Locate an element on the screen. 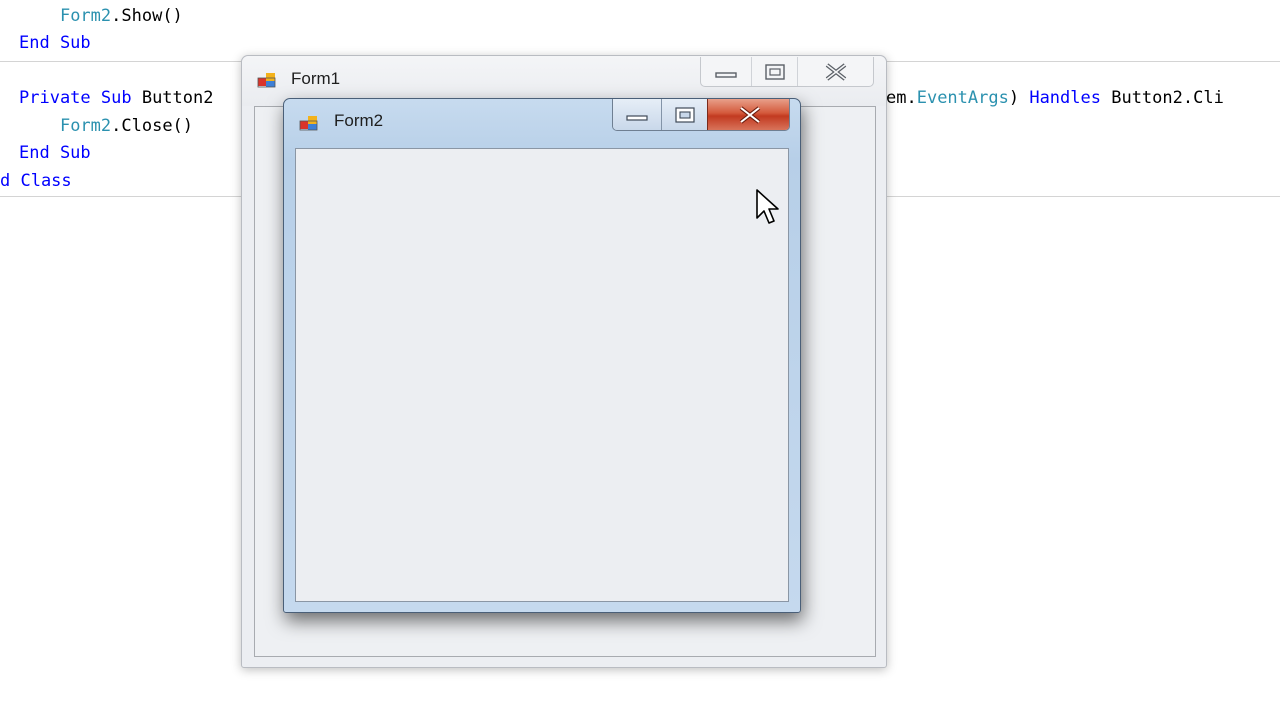  form2-minimize-button is located at coordinates (637, 114).